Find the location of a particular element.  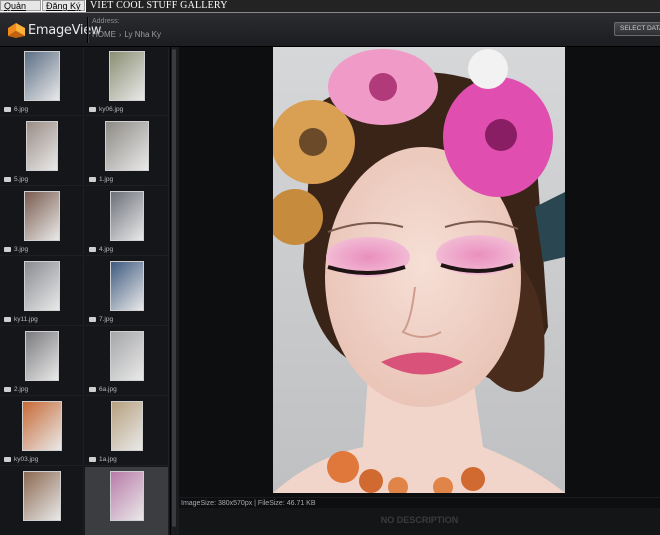

thumbnail-item: 4.jpg is located at coordinates (127, 221).